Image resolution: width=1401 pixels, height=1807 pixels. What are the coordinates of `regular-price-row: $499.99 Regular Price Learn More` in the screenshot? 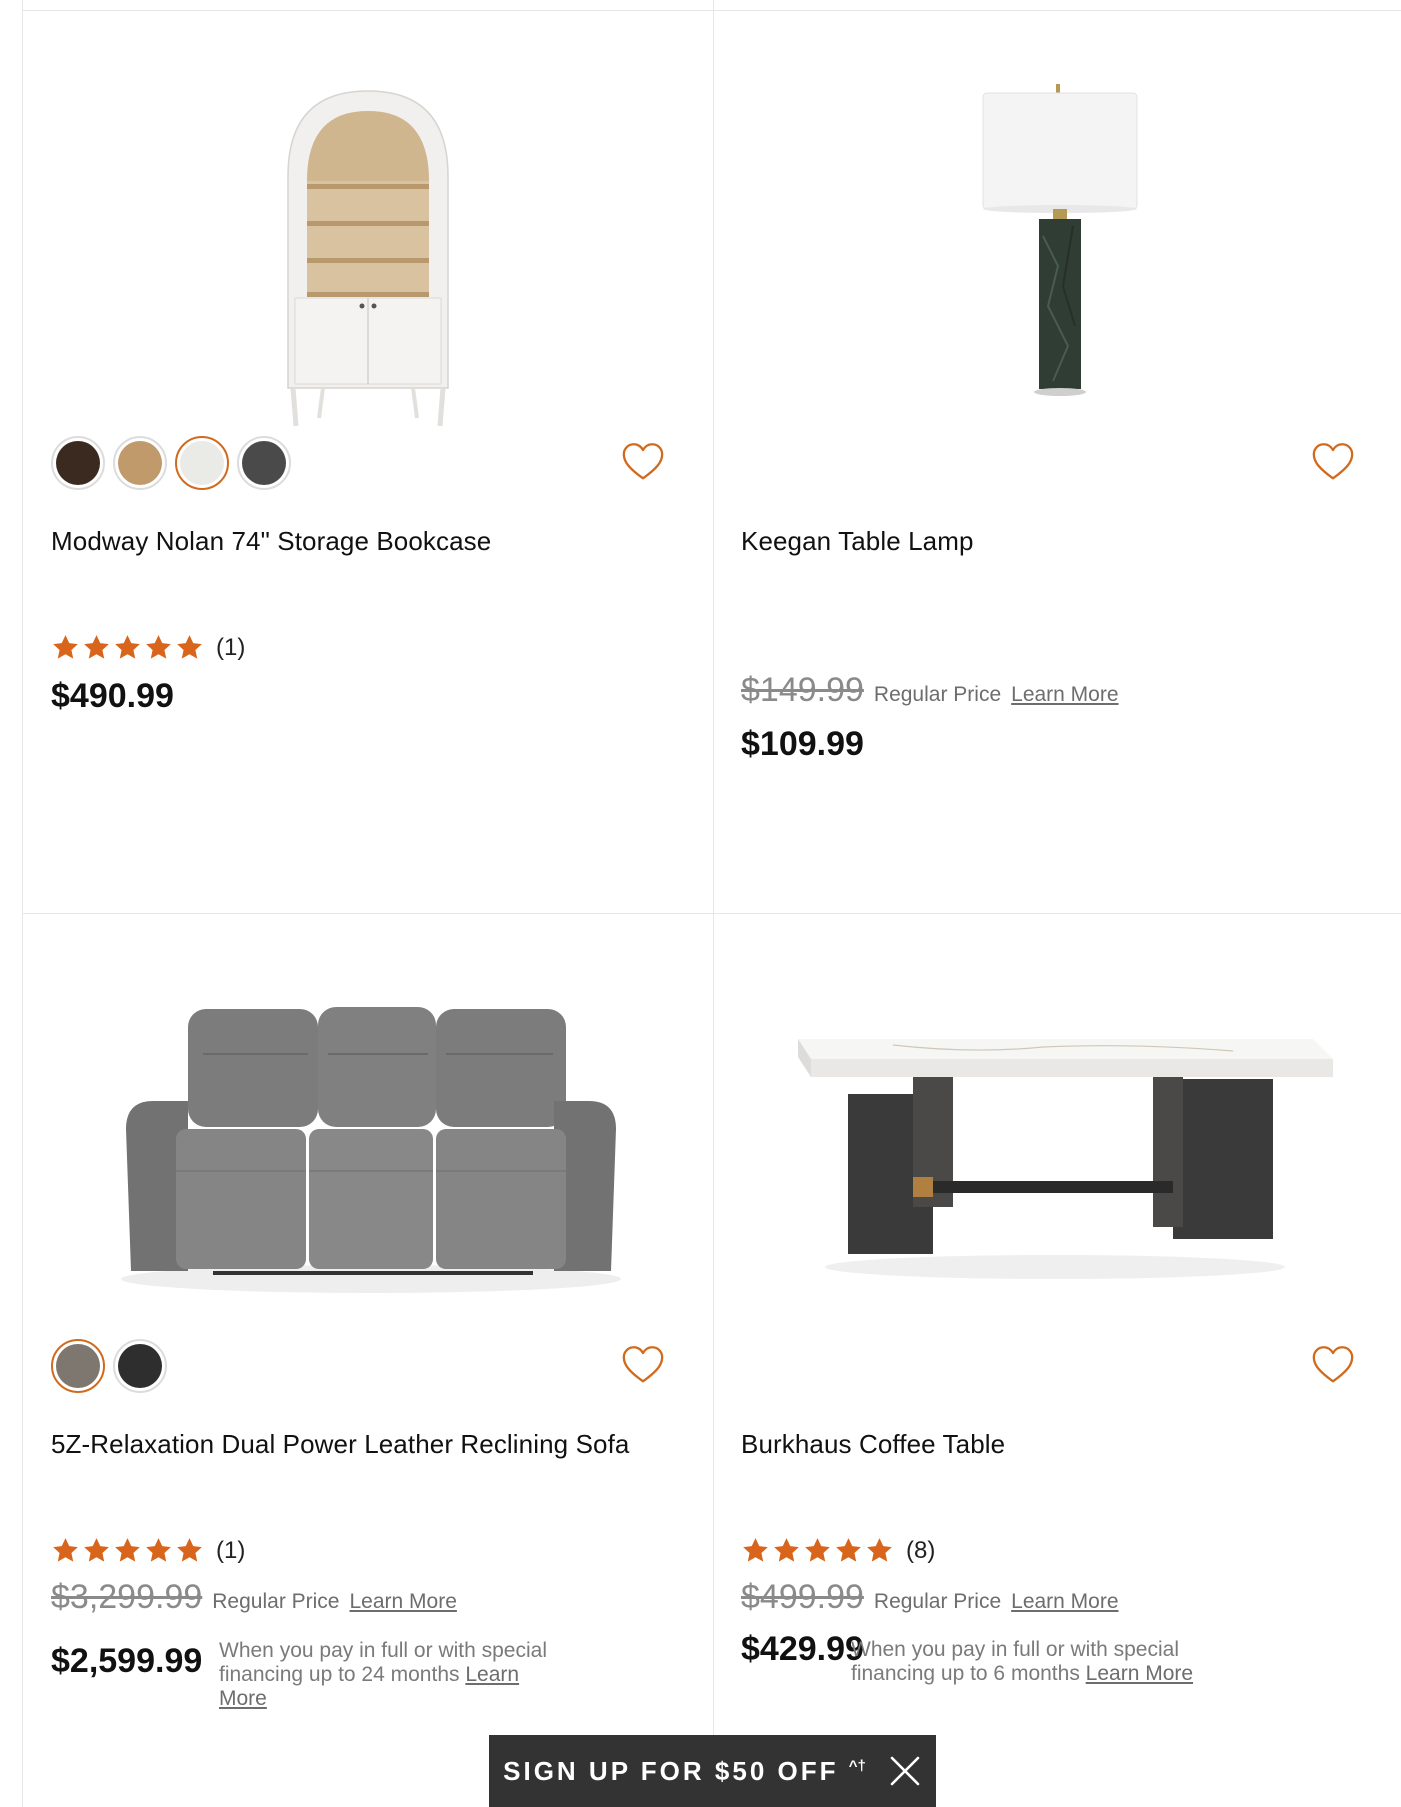 It's located at (930, 1597).